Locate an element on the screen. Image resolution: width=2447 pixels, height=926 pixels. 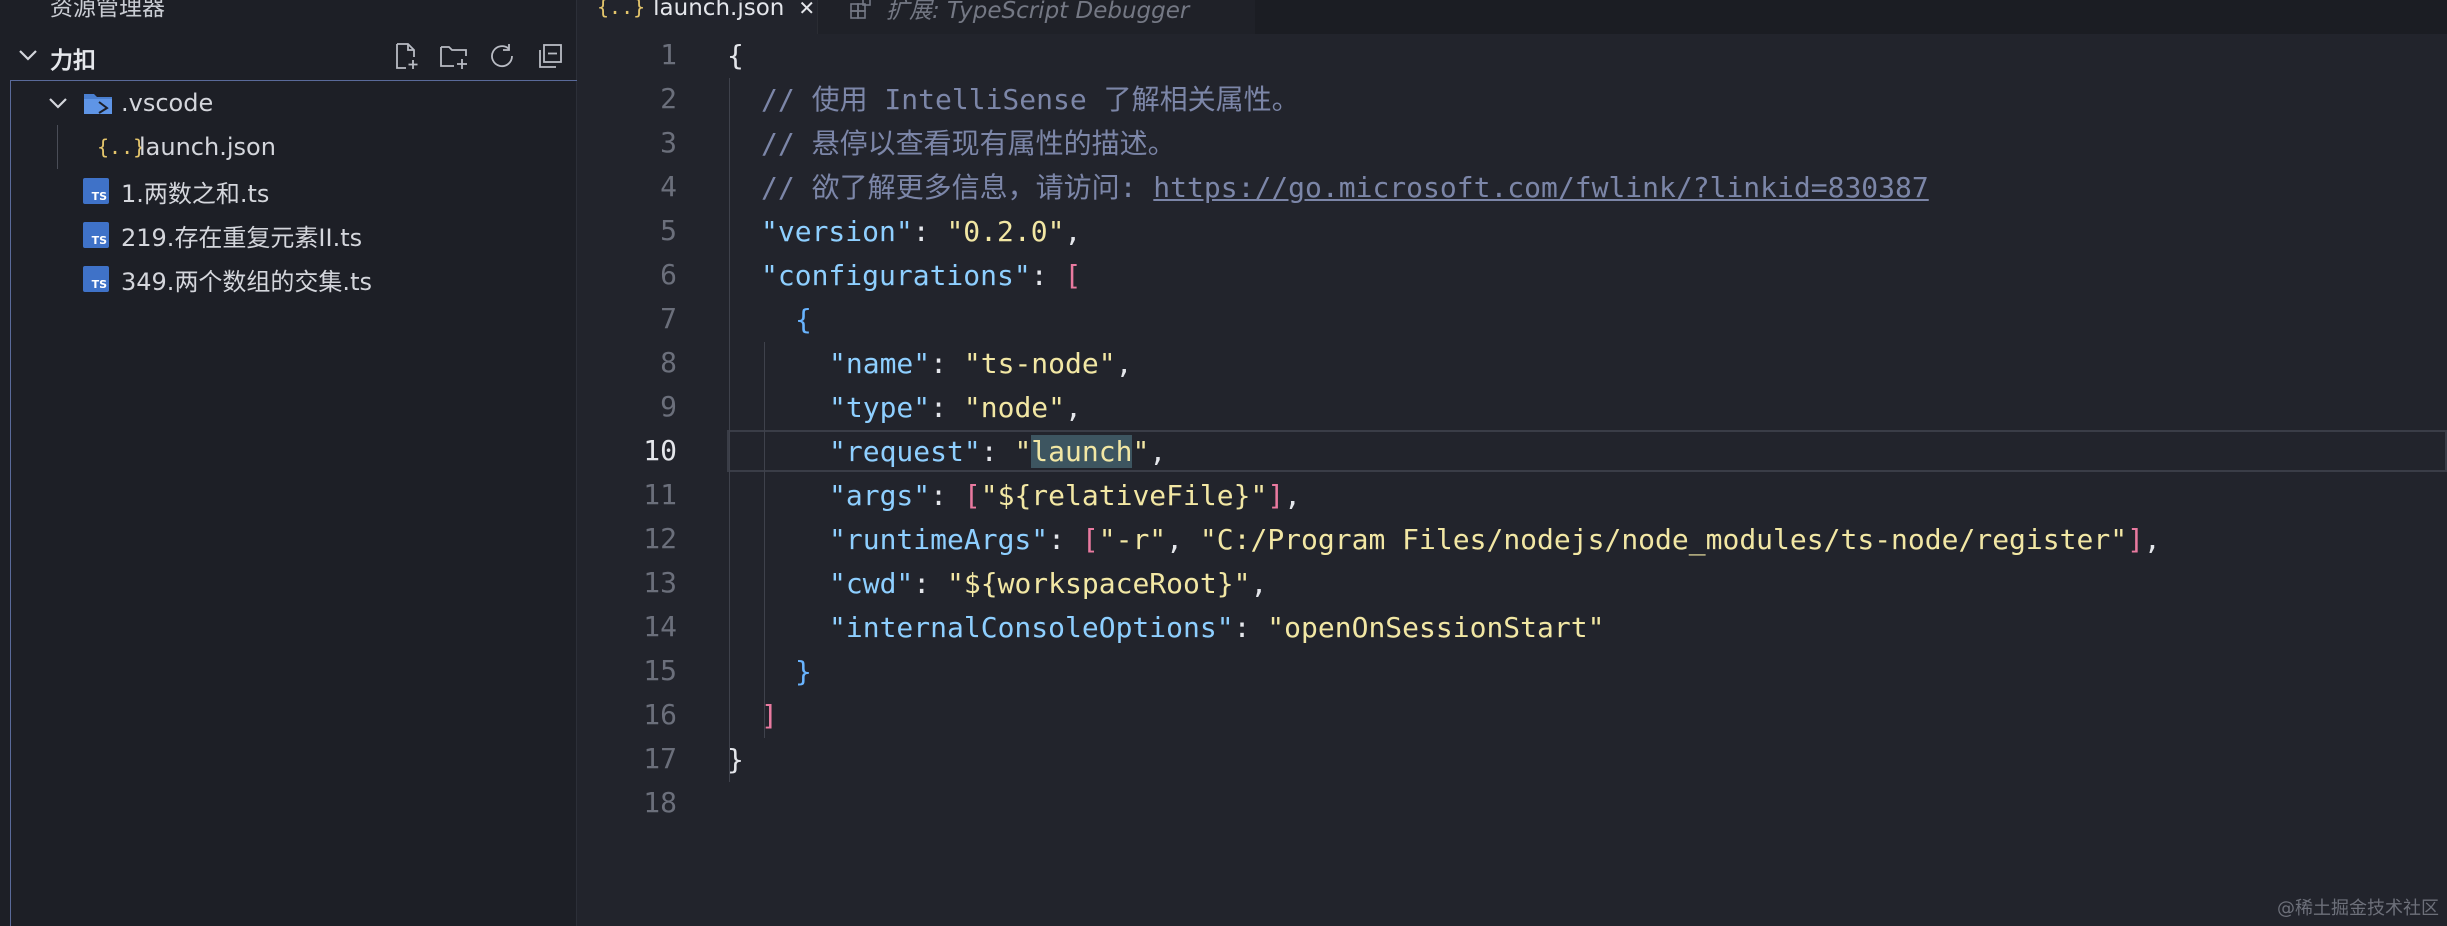
selected-word: launch is located at coordinates (1082, 451).